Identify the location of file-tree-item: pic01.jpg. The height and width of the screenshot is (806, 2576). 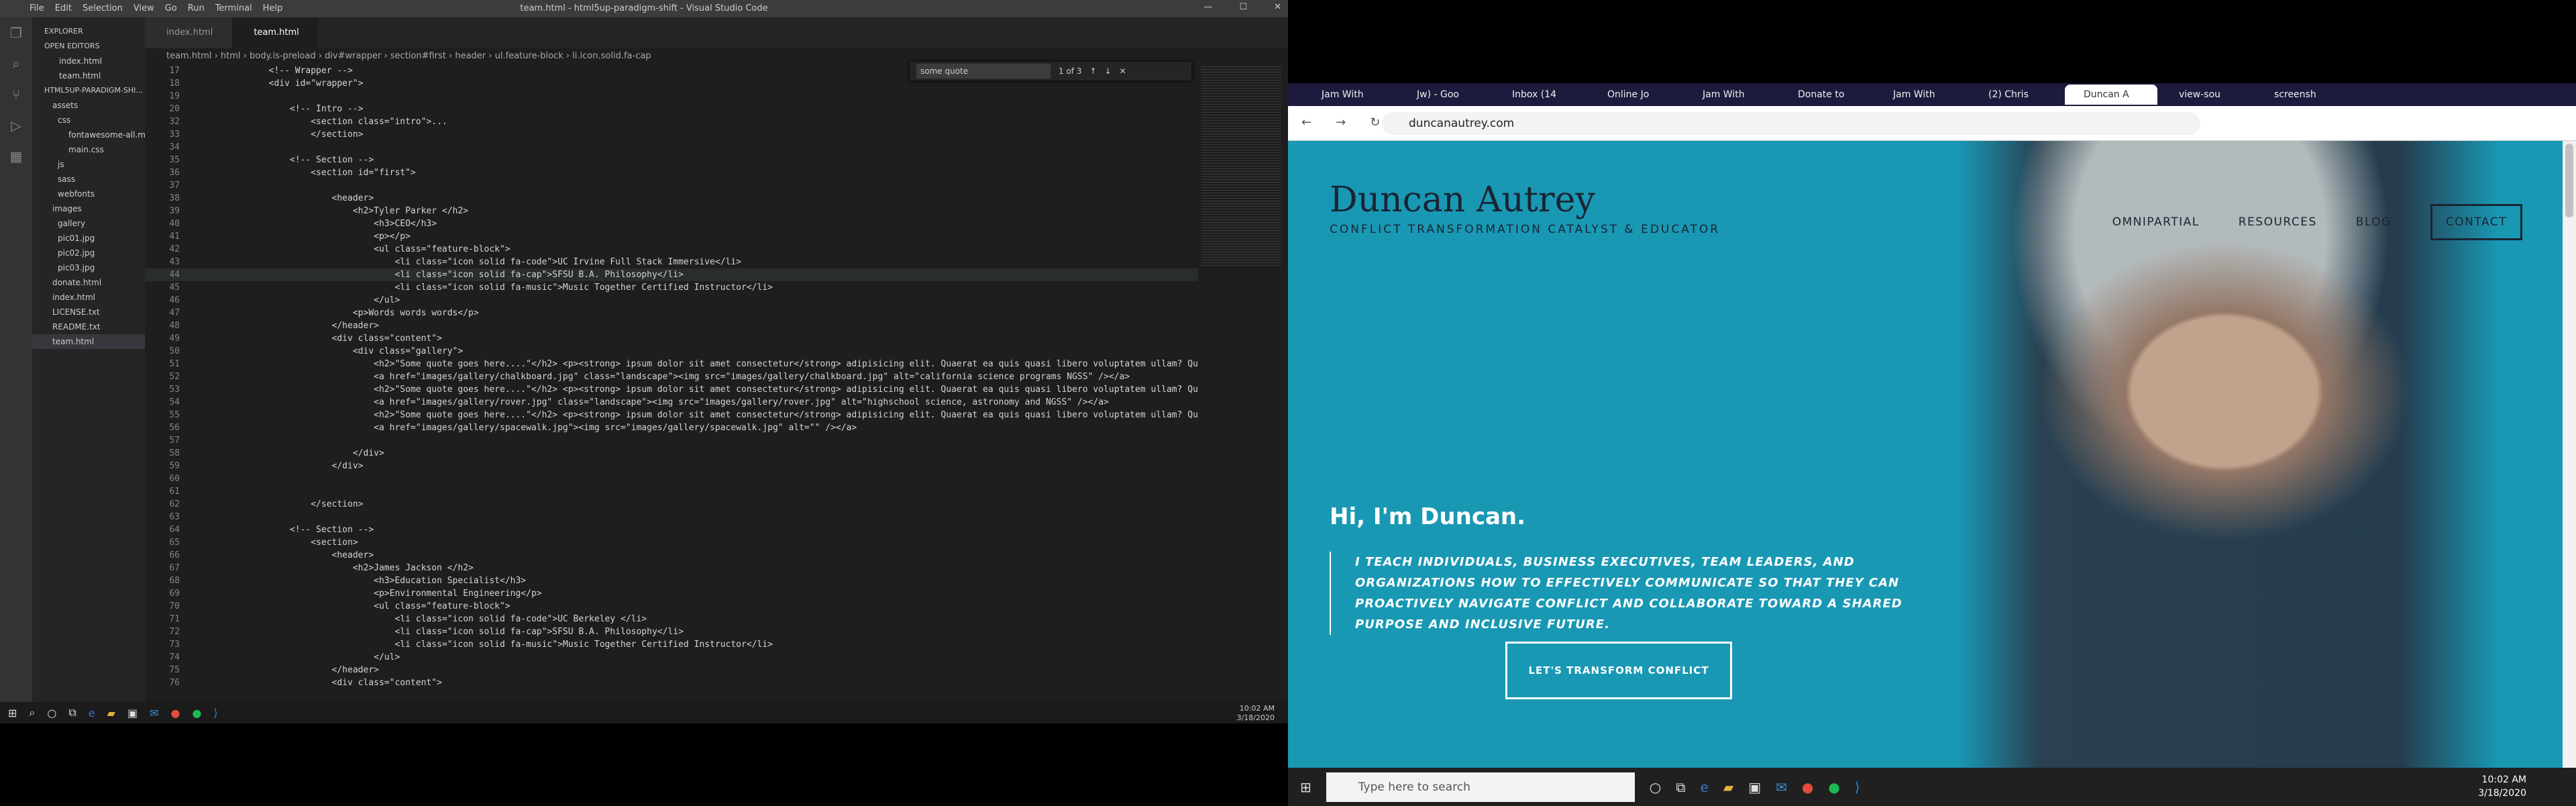
(88, 238).